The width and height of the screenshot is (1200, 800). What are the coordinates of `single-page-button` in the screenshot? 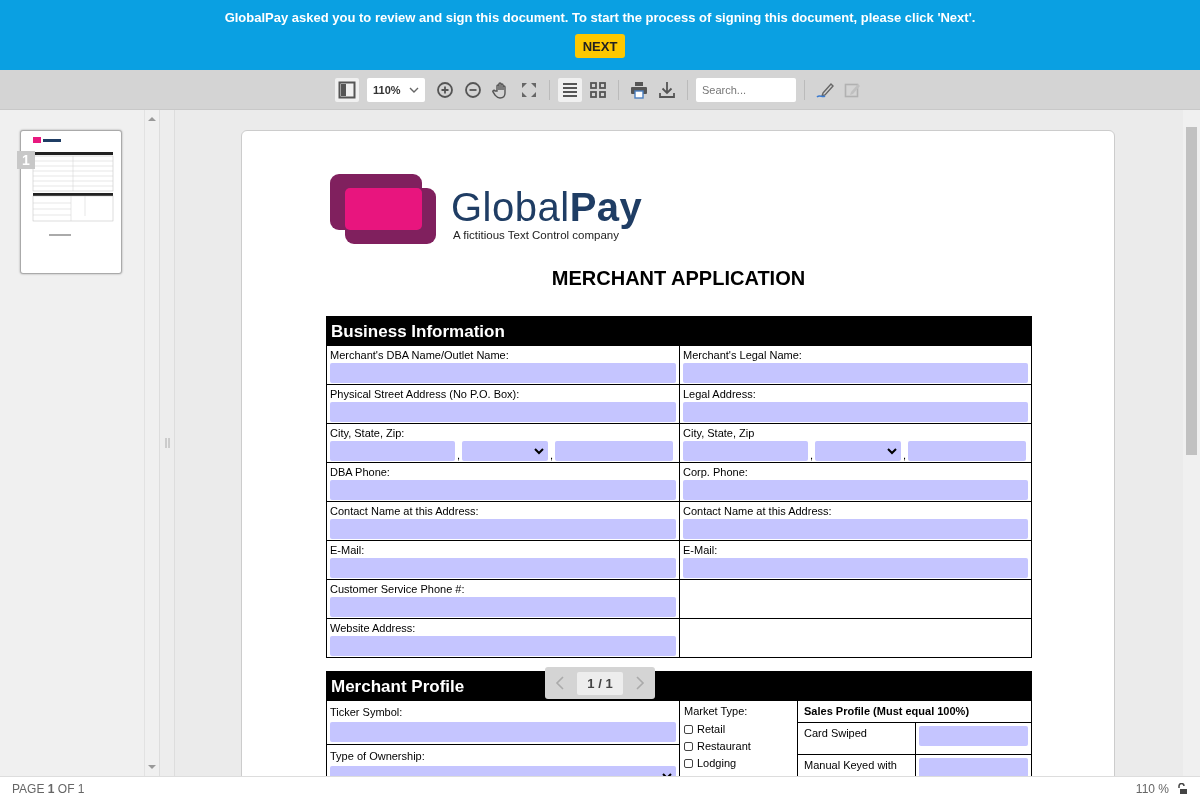 It's located at (570, 89).